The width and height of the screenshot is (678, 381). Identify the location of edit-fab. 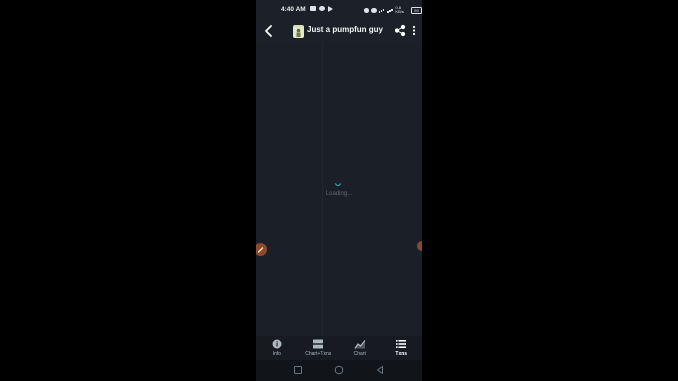
(261, 249).